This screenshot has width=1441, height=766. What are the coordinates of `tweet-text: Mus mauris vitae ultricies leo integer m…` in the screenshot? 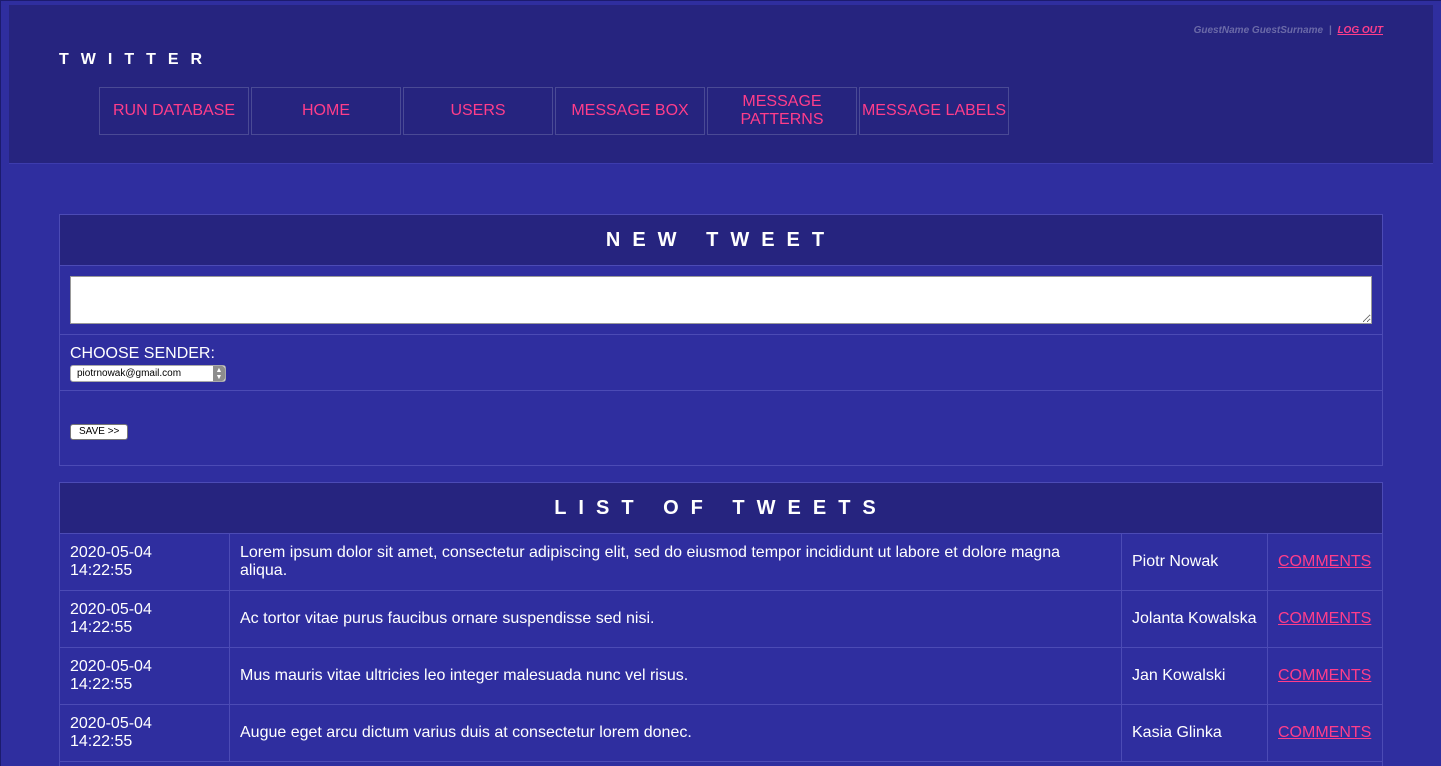 It's located at (675, 676).